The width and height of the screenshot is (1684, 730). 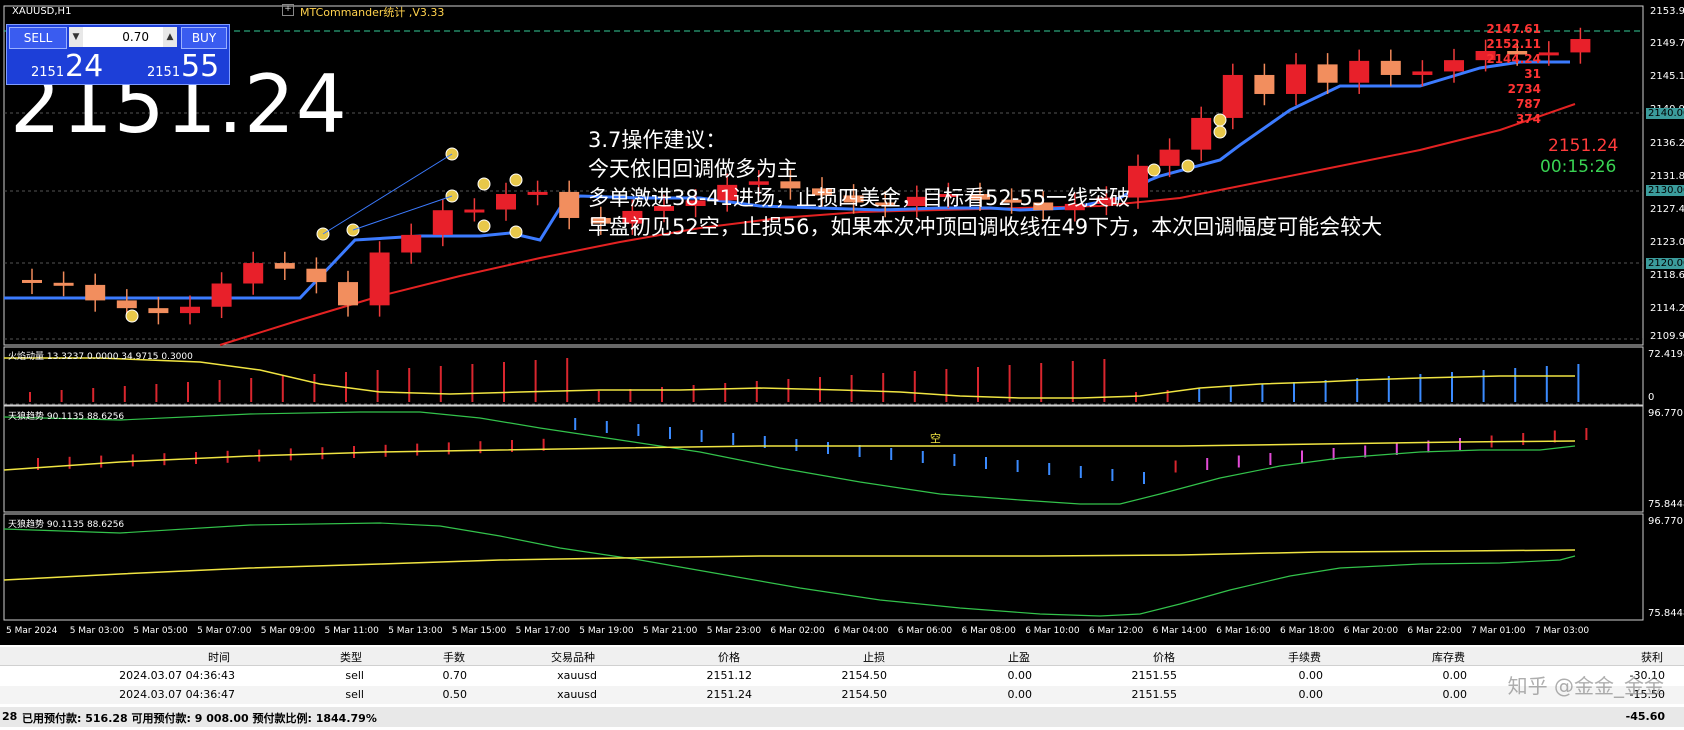 I want to click on stat-value: 374, so click(x=1528, y=119).